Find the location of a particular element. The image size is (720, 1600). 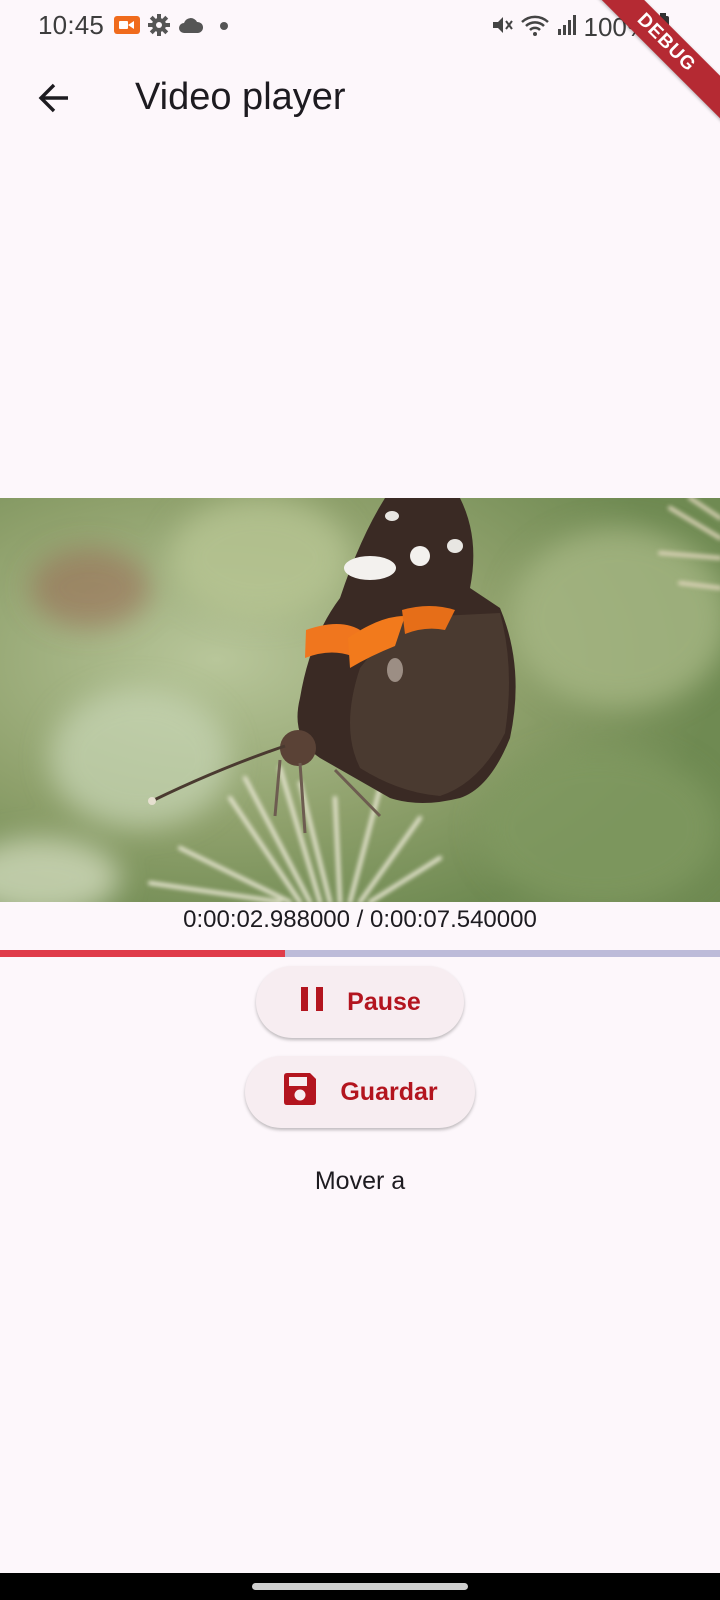

back-button is located at coordinates (54, 100).